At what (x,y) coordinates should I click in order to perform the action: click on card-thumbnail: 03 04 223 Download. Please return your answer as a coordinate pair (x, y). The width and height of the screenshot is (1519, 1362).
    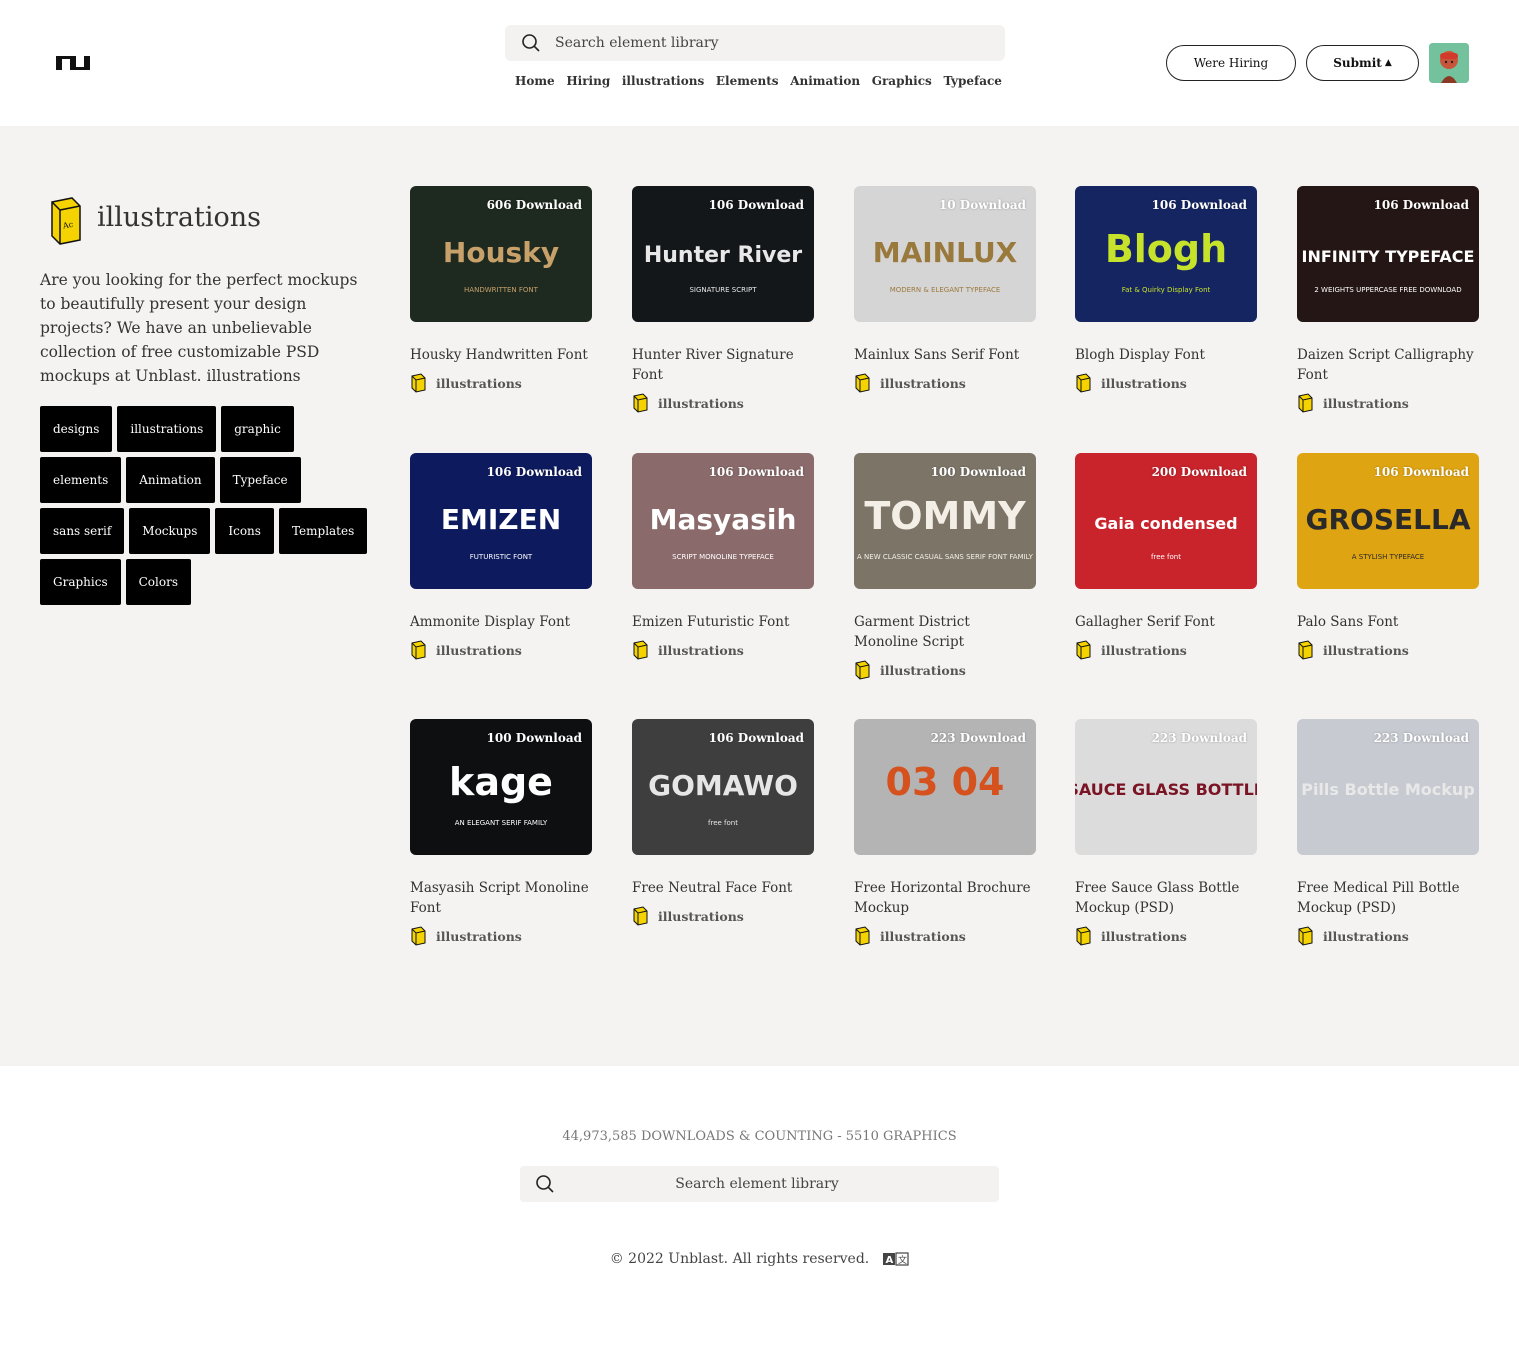
    Looking at the image, I should click on (945, 787).